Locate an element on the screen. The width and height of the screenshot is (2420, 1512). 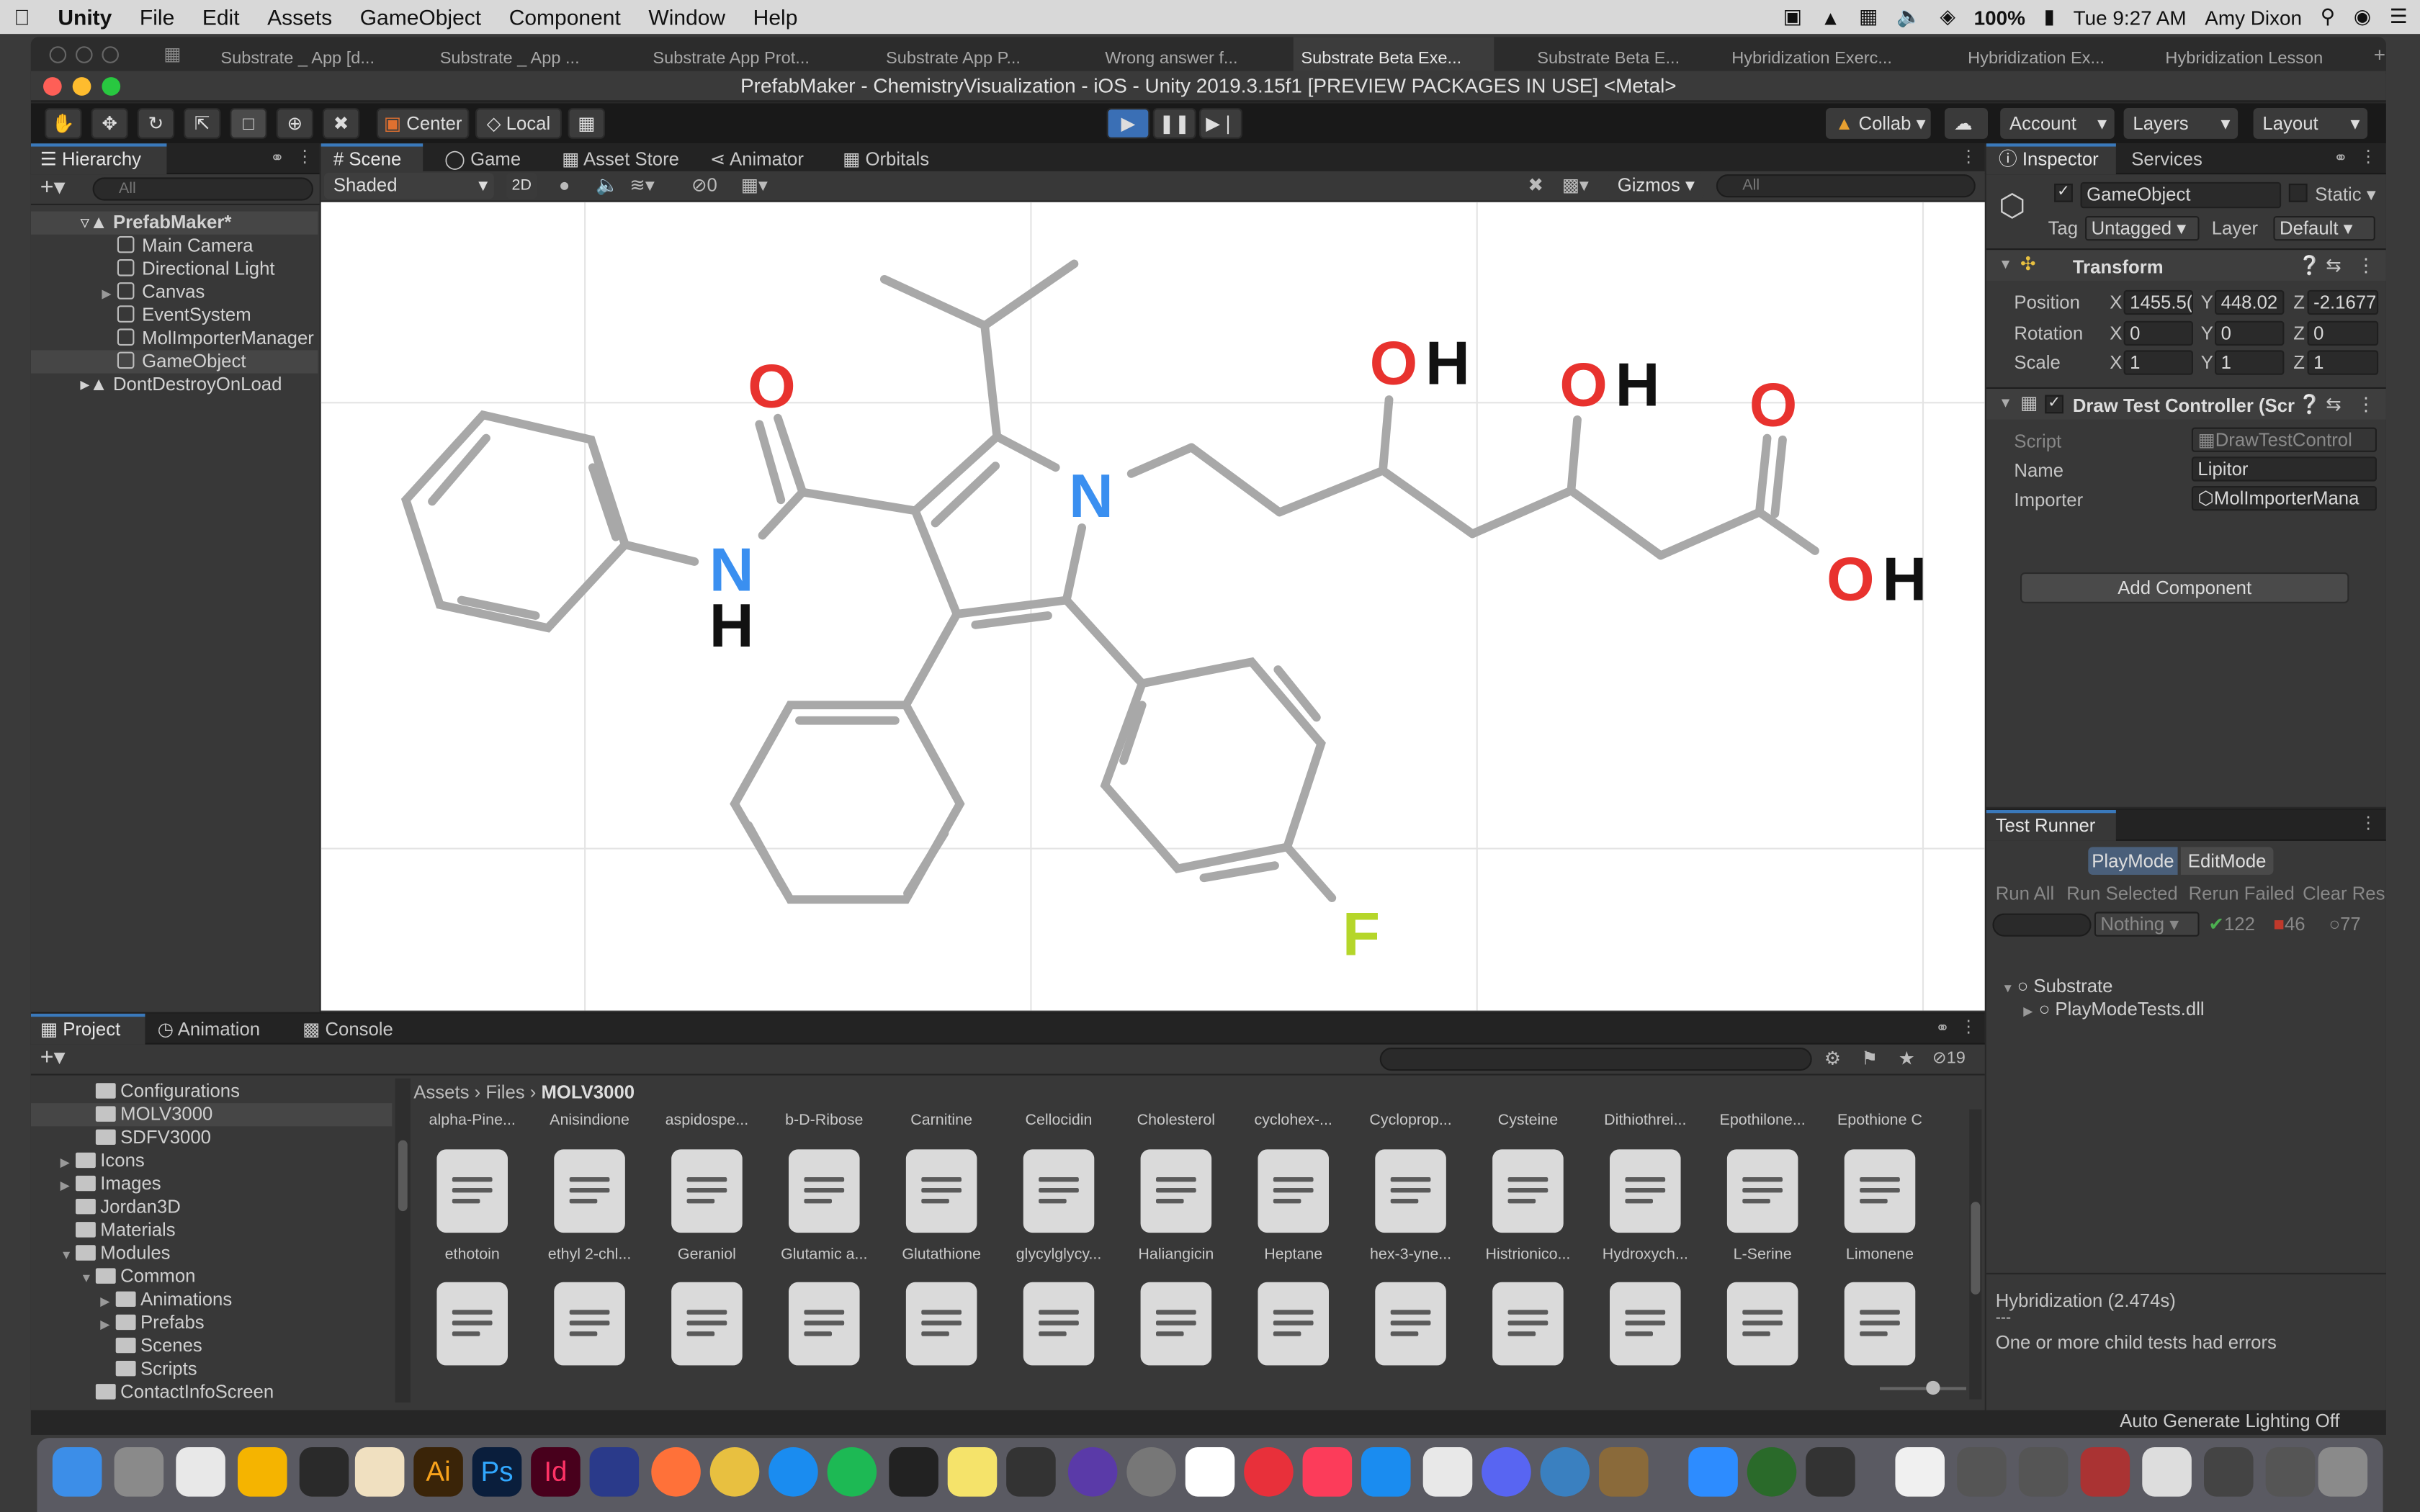
file-label: Heptane is located at coordinates (1294, 1255).